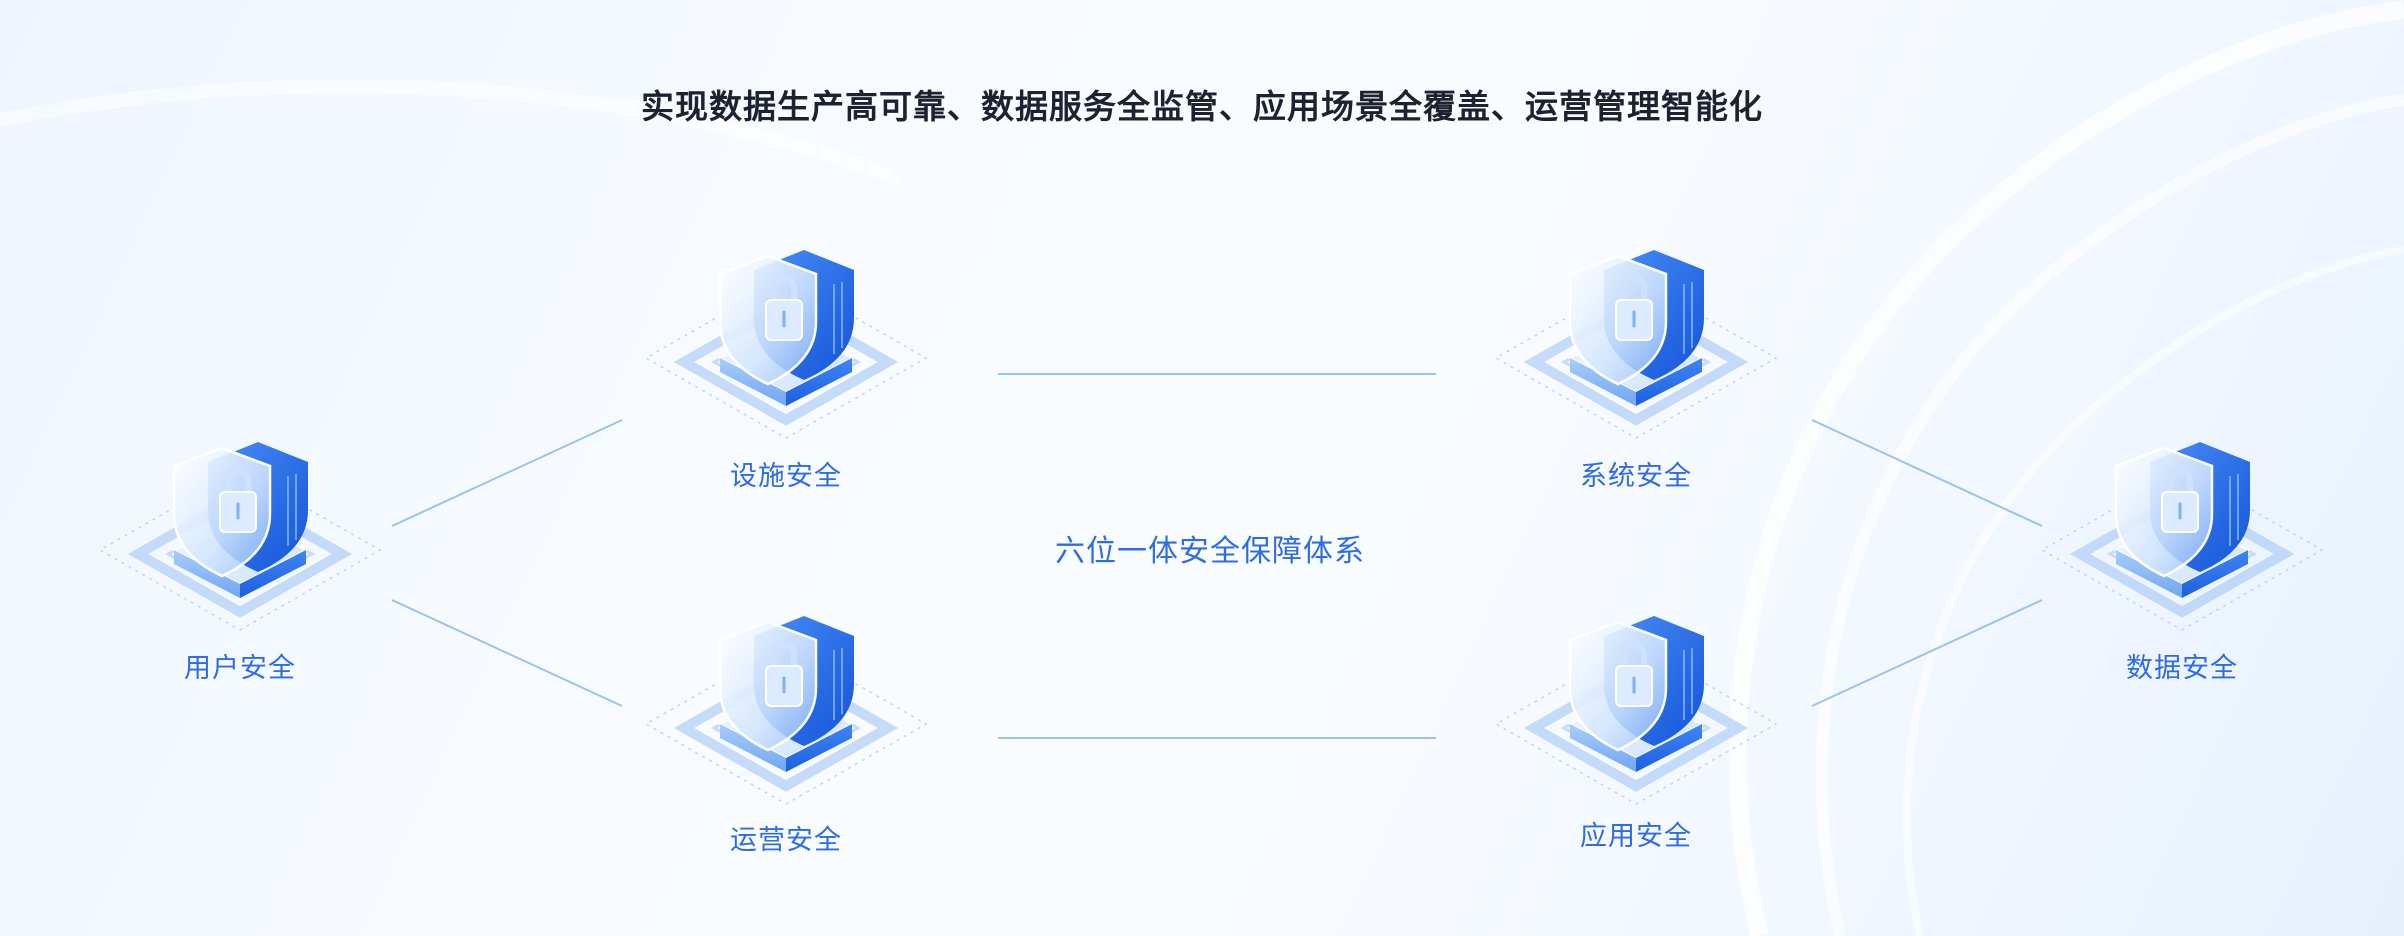 The height and width of the screenshot is (936, 2404). Describe the element at coordinates (507, 473) in the screenshot. I see `link-user-facility` at that location.